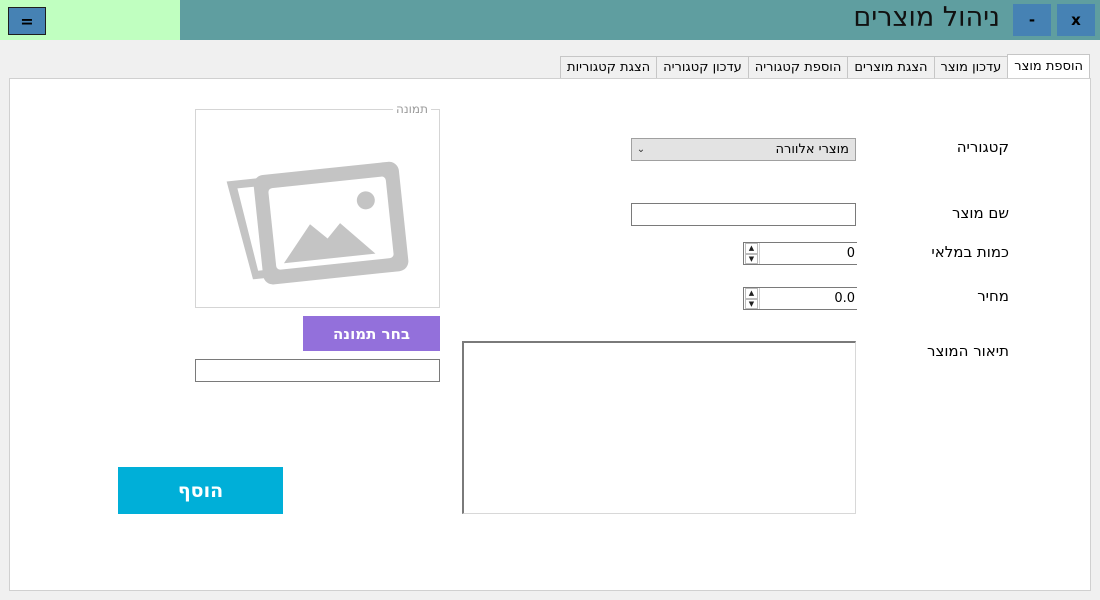  Describe the element at coordinates (641, 149) in the screenshot. I see `chevron-down-icon: ⌄` at that location.